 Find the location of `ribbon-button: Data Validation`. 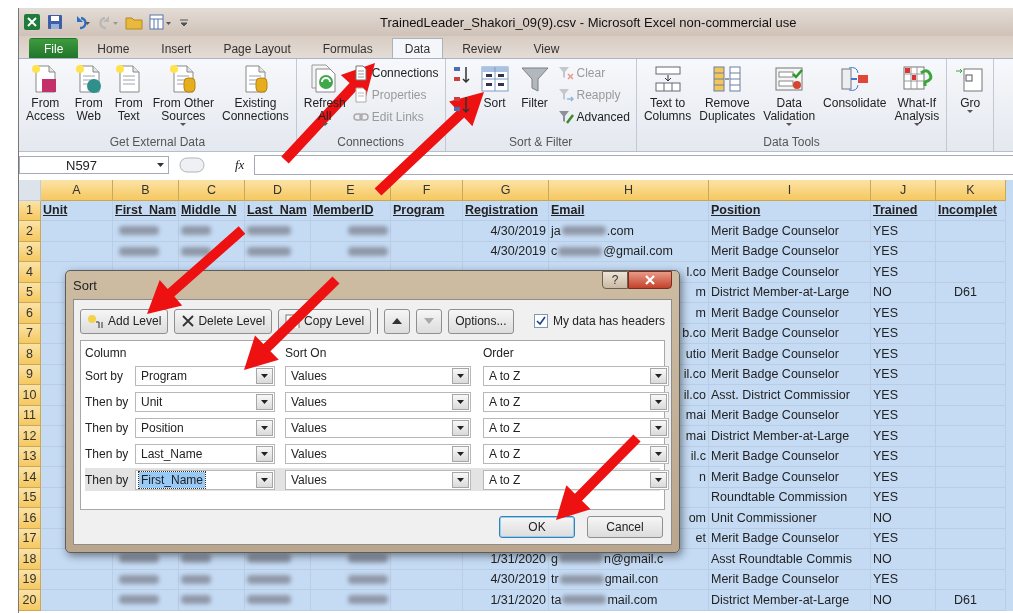

ribbon-button: Data Validation is located at coordinates (789, 95).